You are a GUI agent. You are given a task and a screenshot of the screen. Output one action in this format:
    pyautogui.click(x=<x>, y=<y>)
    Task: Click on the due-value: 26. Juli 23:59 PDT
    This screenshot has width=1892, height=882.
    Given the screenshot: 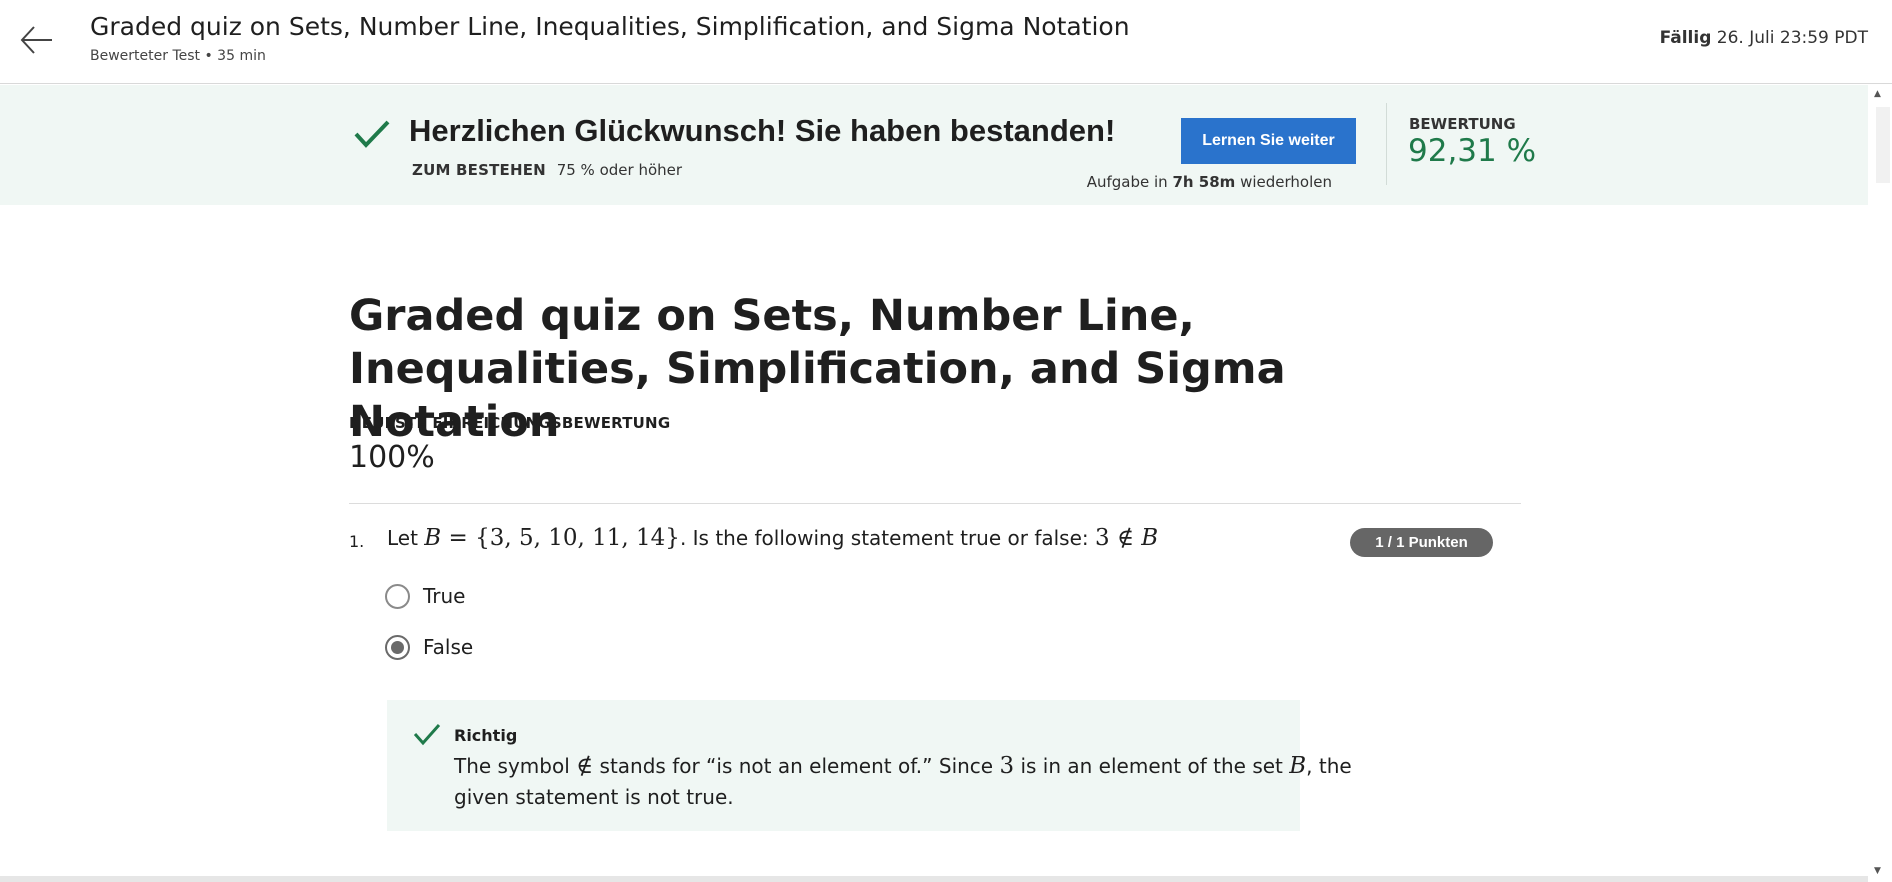 What is the action you would take?
    pyautogui.click(x=1792, y=38)
    